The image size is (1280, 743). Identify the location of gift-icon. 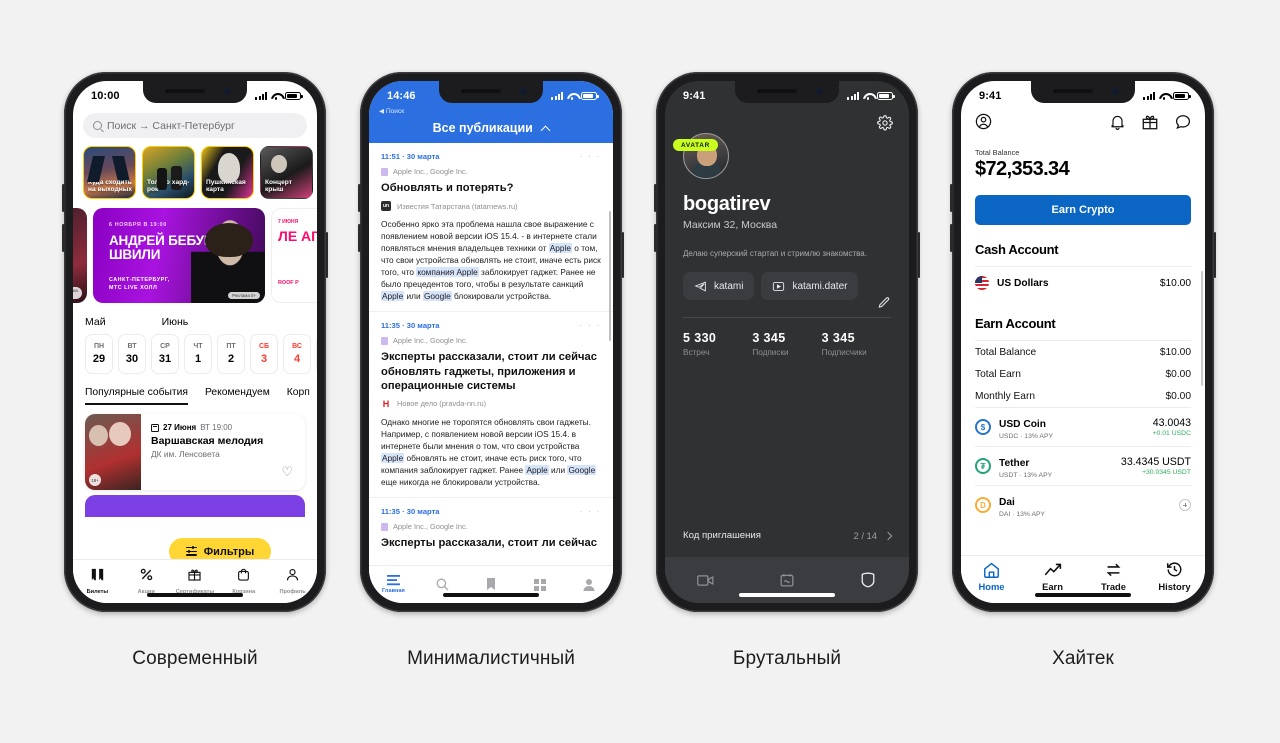
(1150, 122).